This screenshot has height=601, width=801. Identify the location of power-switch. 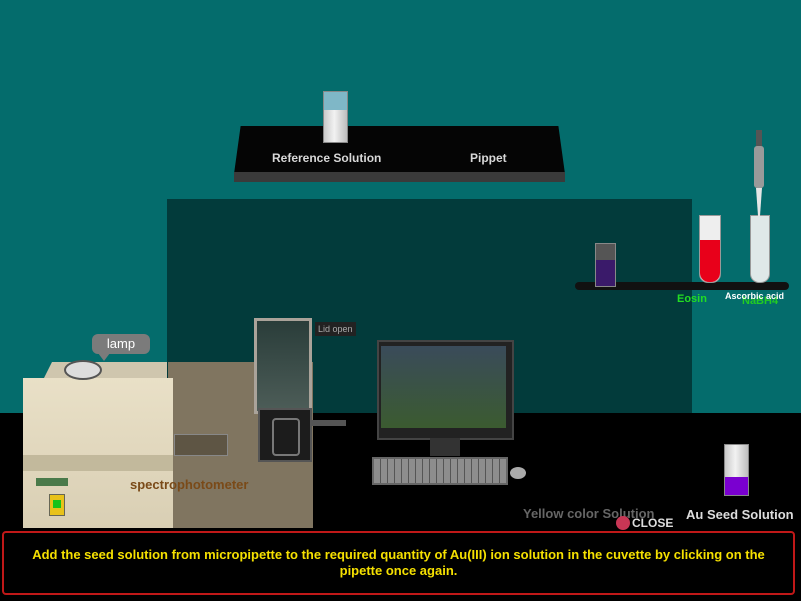
(57, 505).